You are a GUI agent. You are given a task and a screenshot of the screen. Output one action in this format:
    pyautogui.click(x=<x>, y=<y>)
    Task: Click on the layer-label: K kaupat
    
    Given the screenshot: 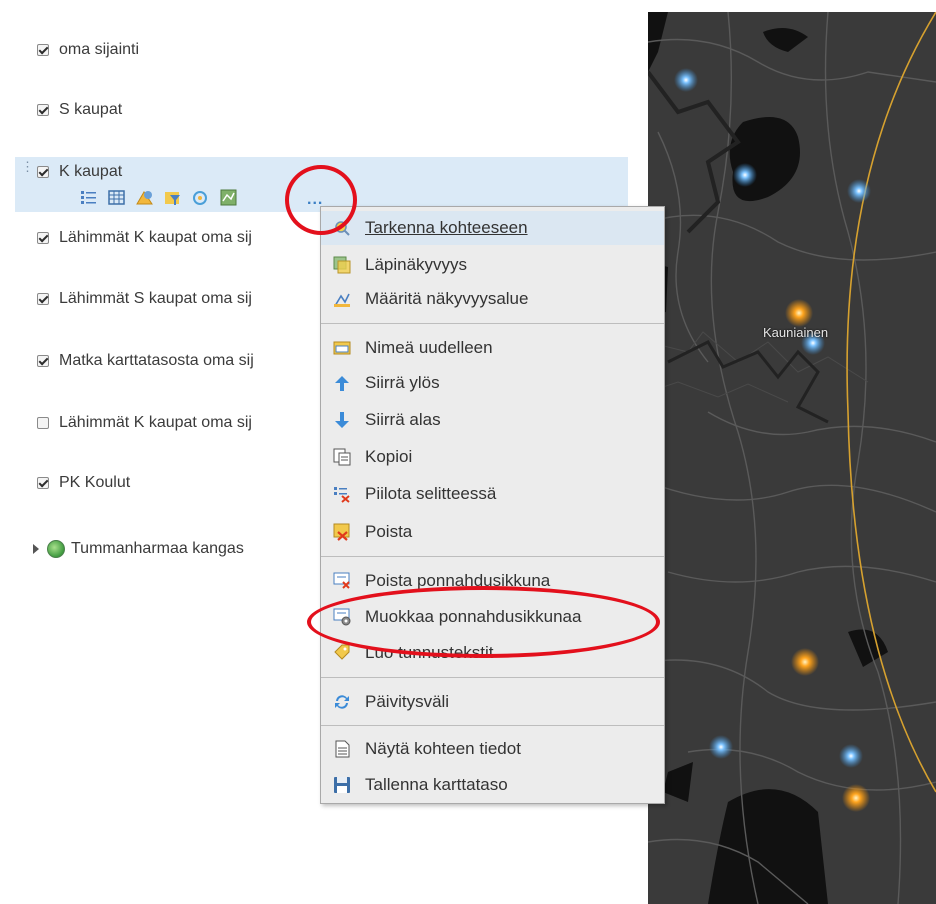 What is the action you would take?
    pyautogui.click(x=91, y=171)
    